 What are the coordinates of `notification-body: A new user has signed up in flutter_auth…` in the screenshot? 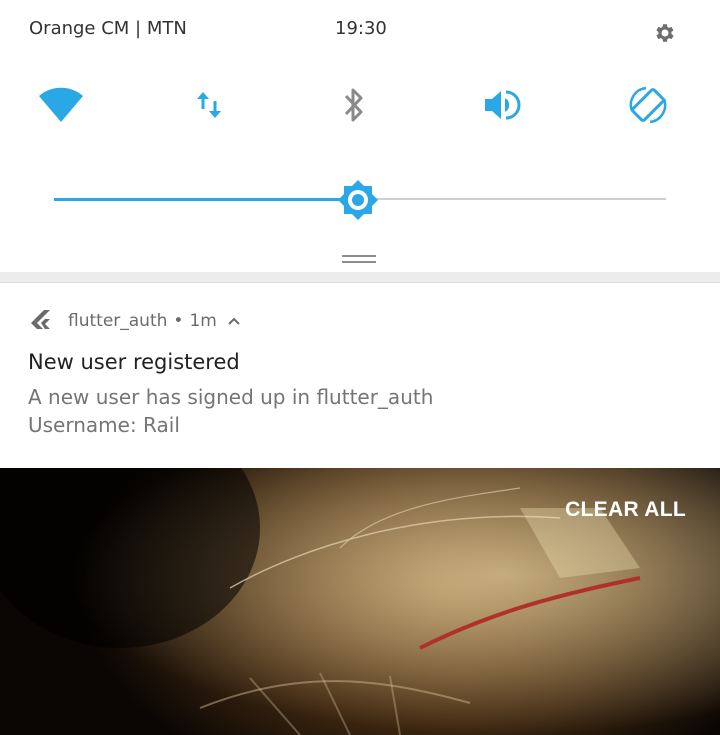 It's located at (230, 411).